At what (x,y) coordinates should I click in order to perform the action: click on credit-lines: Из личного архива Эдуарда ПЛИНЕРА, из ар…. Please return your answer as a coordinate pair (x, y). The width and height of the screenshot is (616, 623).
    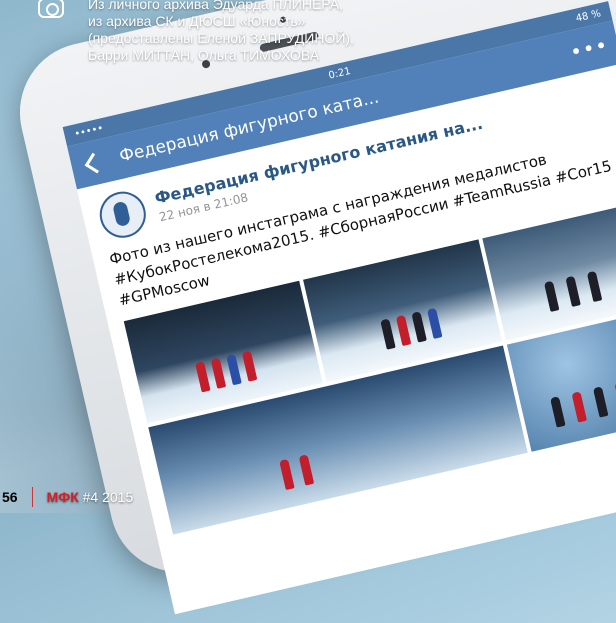
    Looking at the image, I should click on (263, 32).